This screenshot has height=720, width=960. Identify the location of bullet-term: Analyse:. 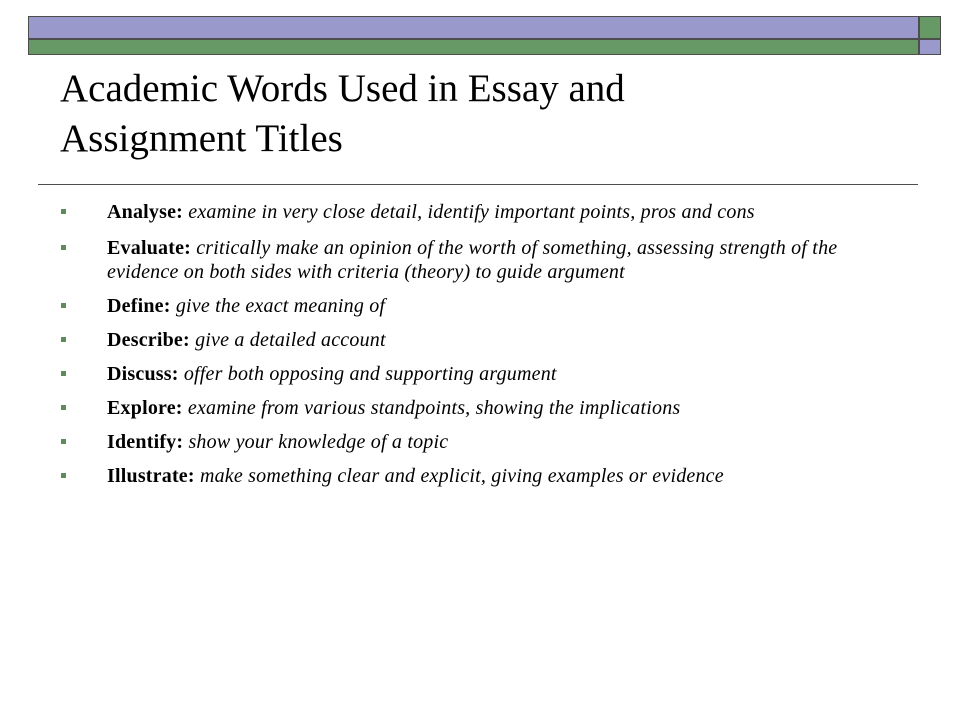
(148, 212).